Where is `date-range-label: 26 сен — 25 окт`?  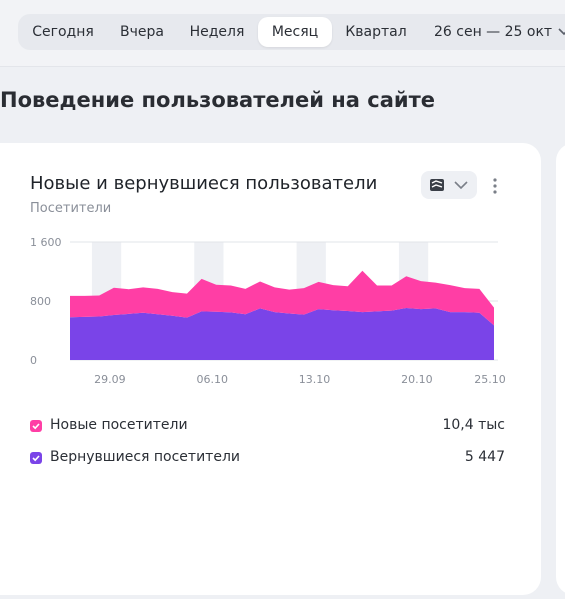 date-range-label: 26 сен — 25 окт is located at coordinates (493, 32).